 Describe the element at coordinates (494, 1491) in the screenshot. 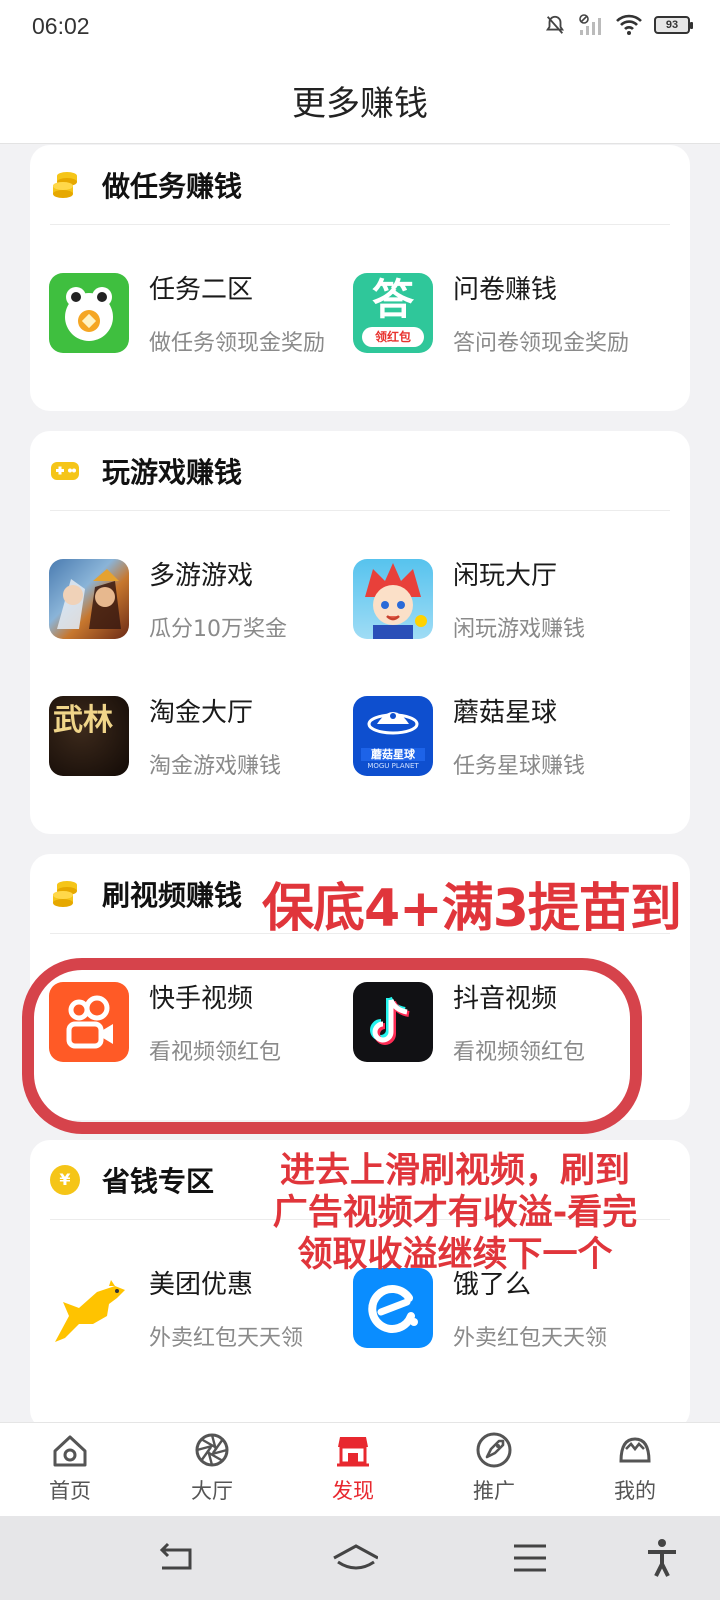

I see `tab-label: 推广` at that location.